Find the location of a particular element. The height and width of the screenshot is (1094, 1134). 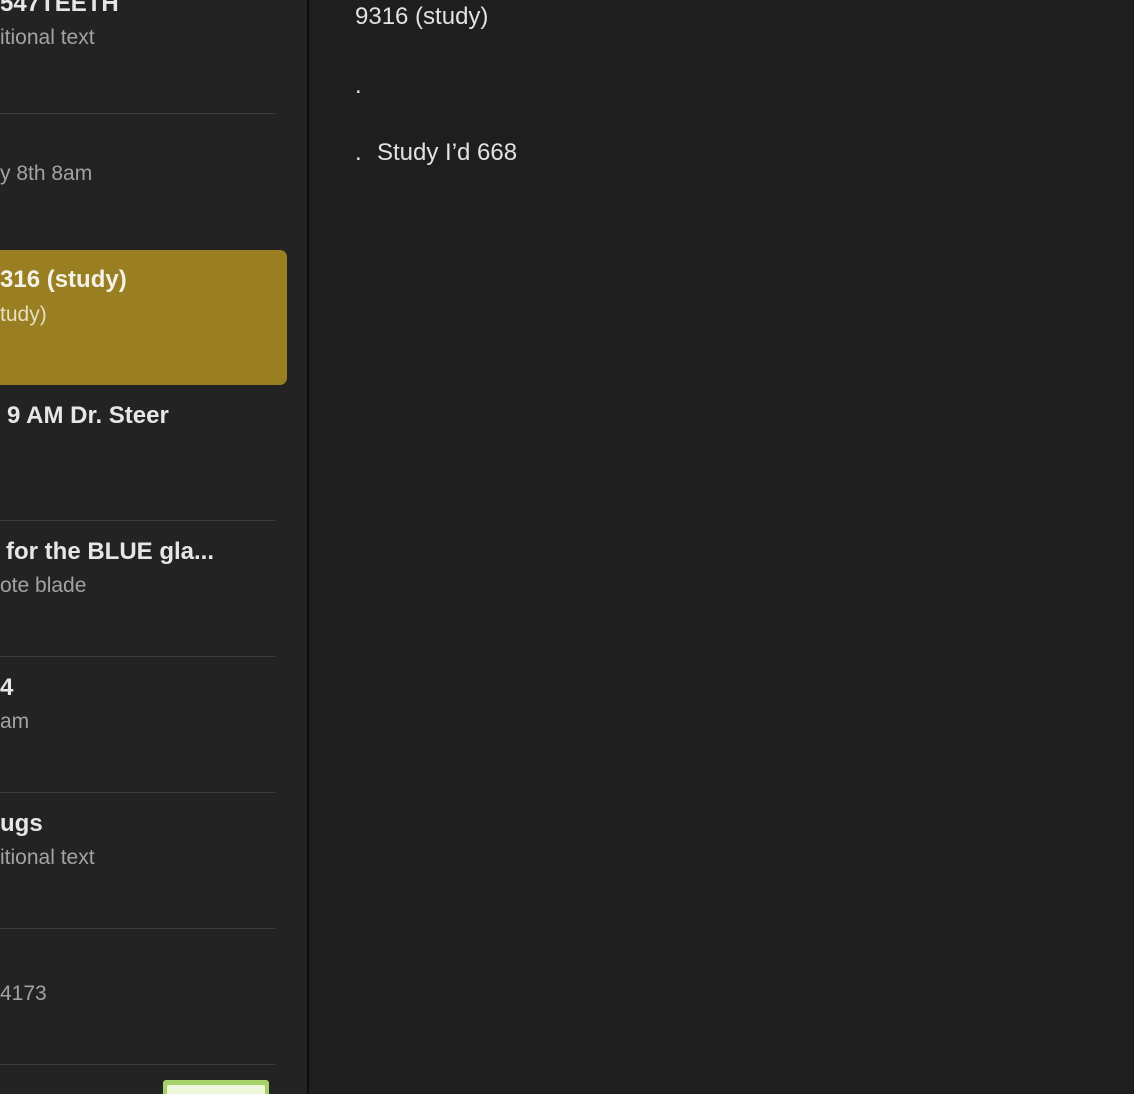

note-preview: 4173 is located at coordinates (23, 993).